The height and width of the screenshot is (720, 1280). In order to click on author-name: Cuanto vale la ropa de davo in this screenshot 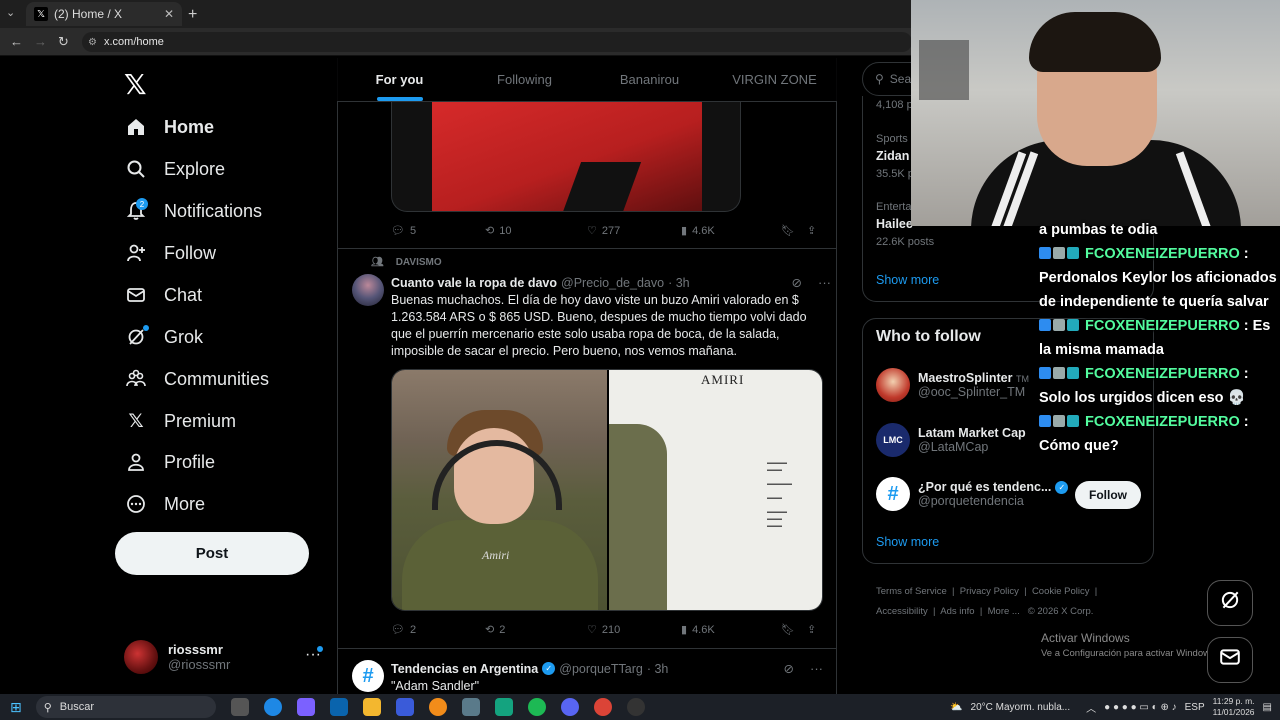, I will do `click(474, 283)`.